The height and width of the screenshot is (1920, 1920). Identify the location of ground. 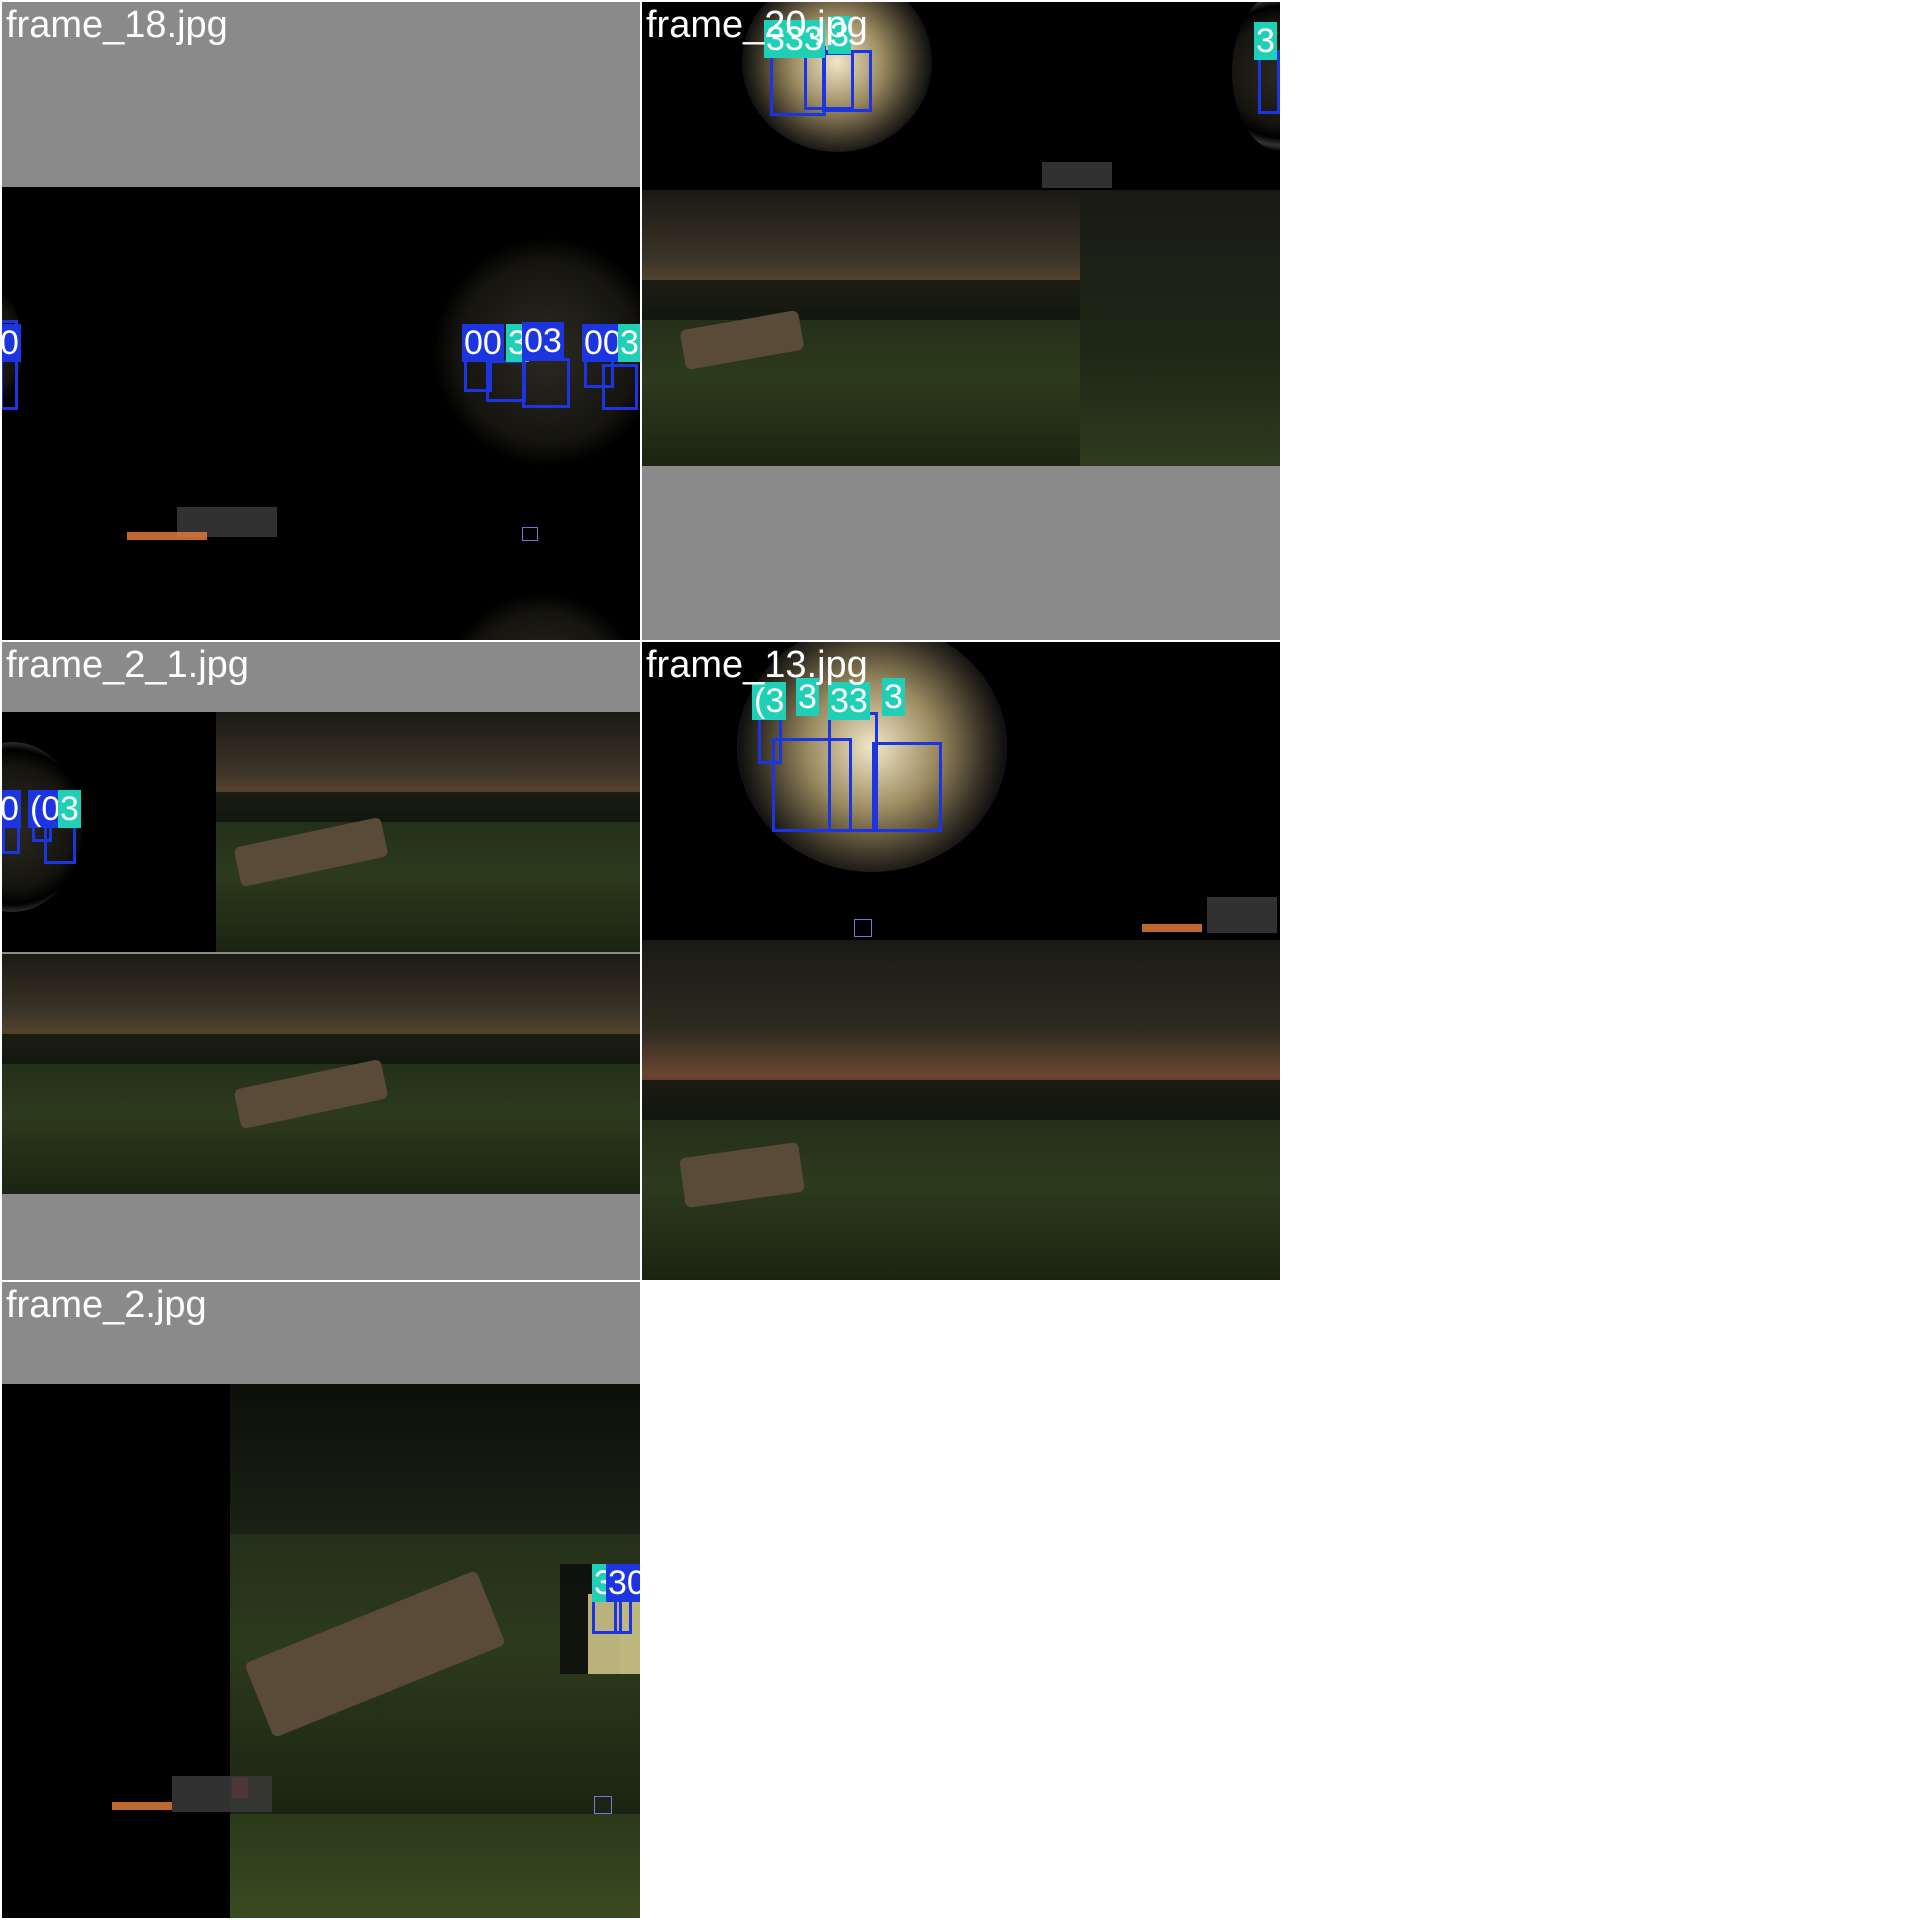
(435, 1866).